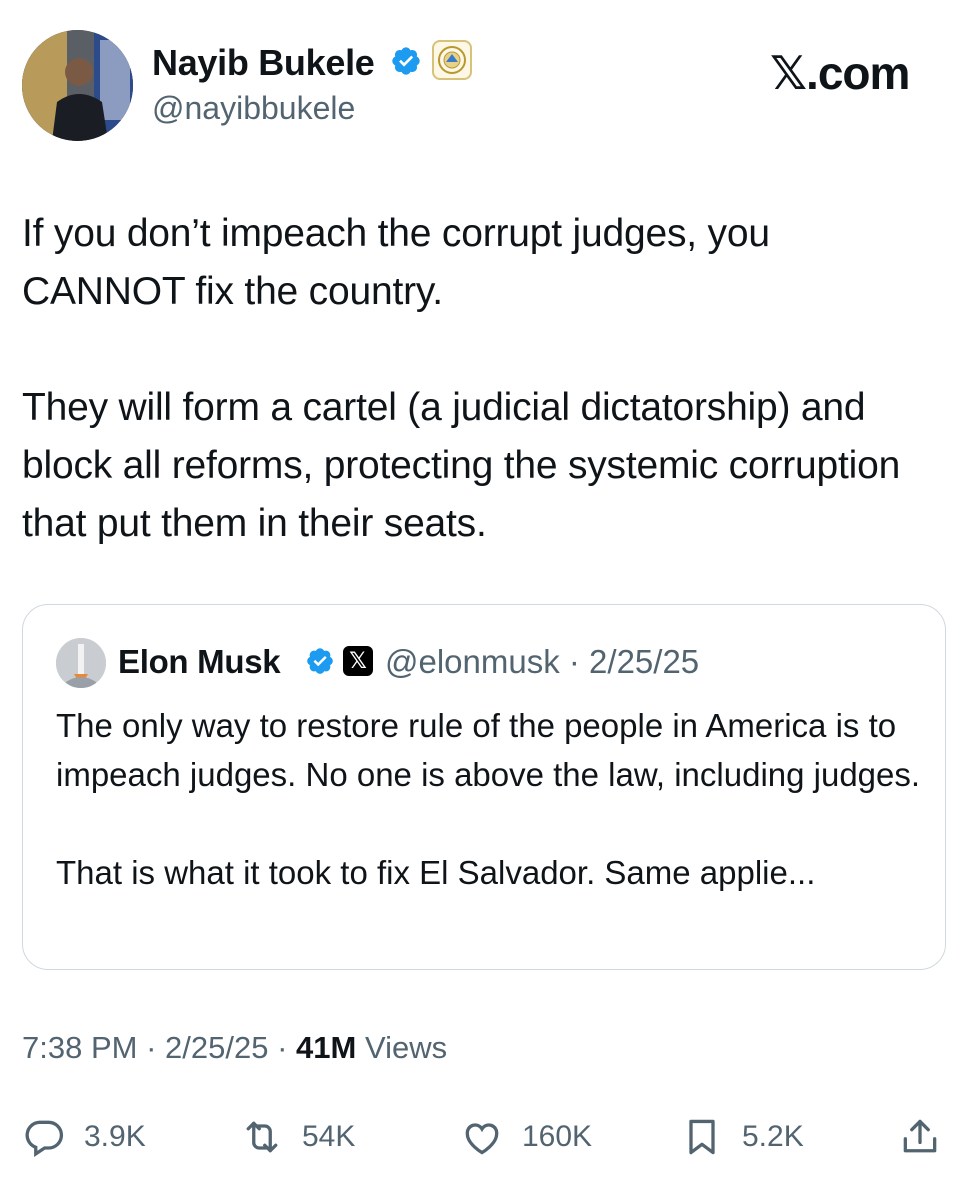 Image resolution: width=970 pixels, height=1200 pixels. Describe the element at coordinates (216, 1047) in the screenshot. I see `tweet-date: 2/25/25` at that location.